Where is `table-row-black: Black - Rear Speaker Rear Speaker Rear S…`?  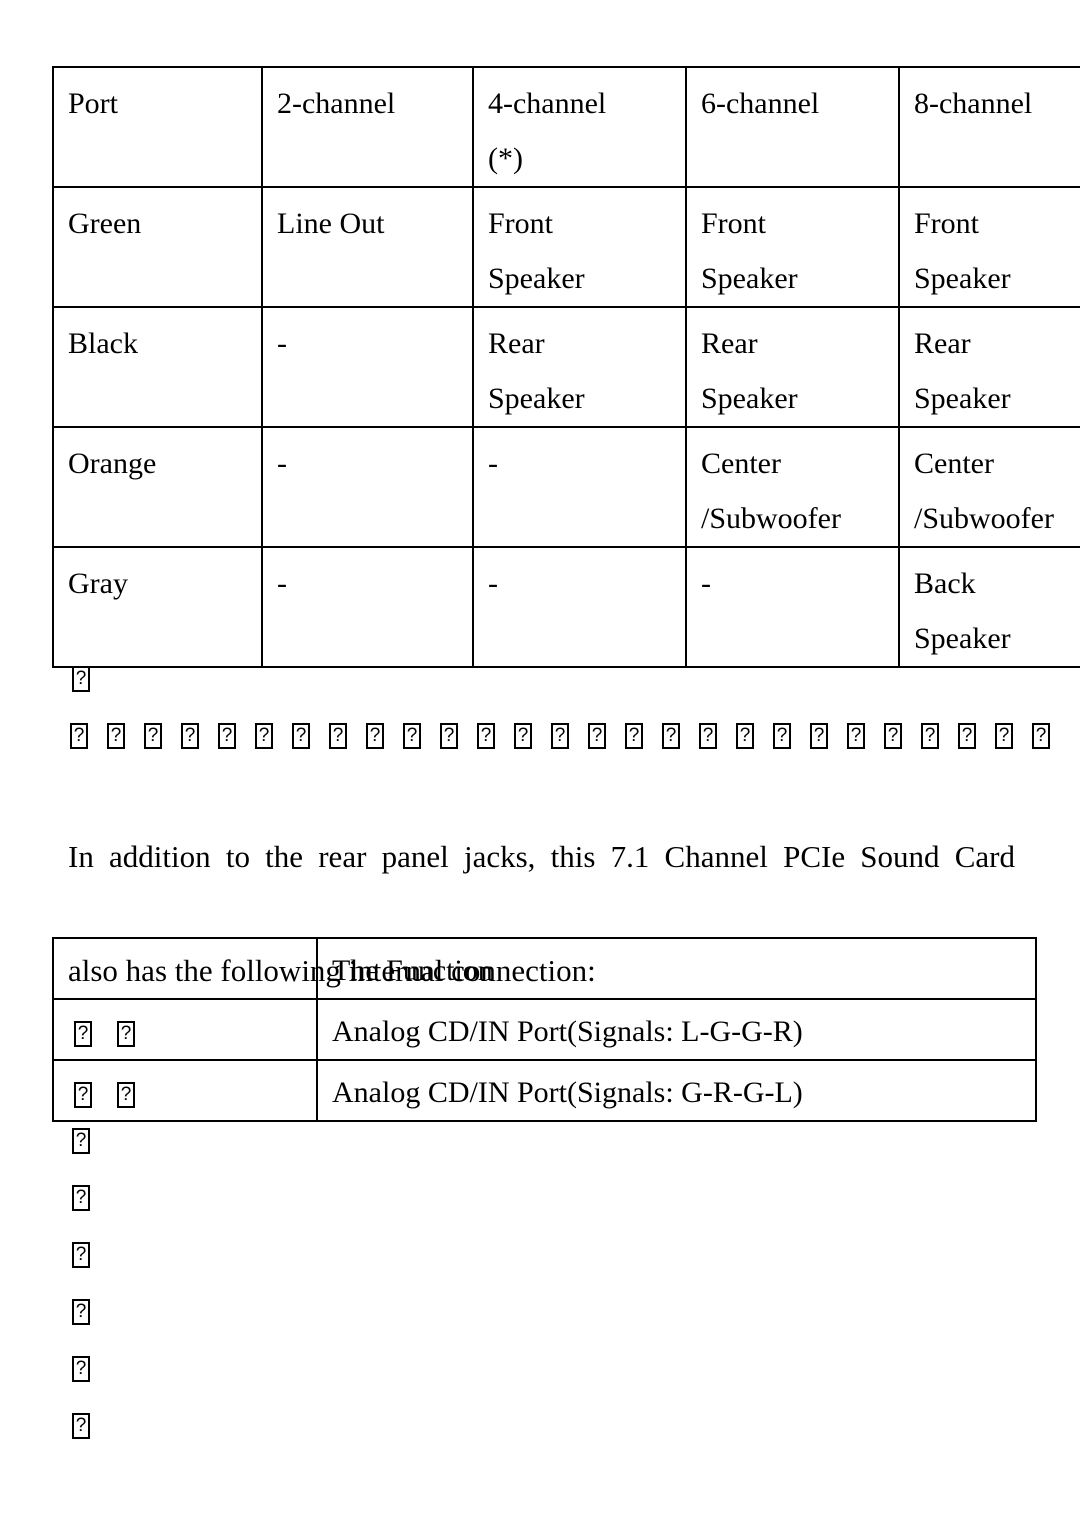 table-row-black: Black - Rear Speaker Rear Speaker Rear S… is located at coordinates (566, 367).